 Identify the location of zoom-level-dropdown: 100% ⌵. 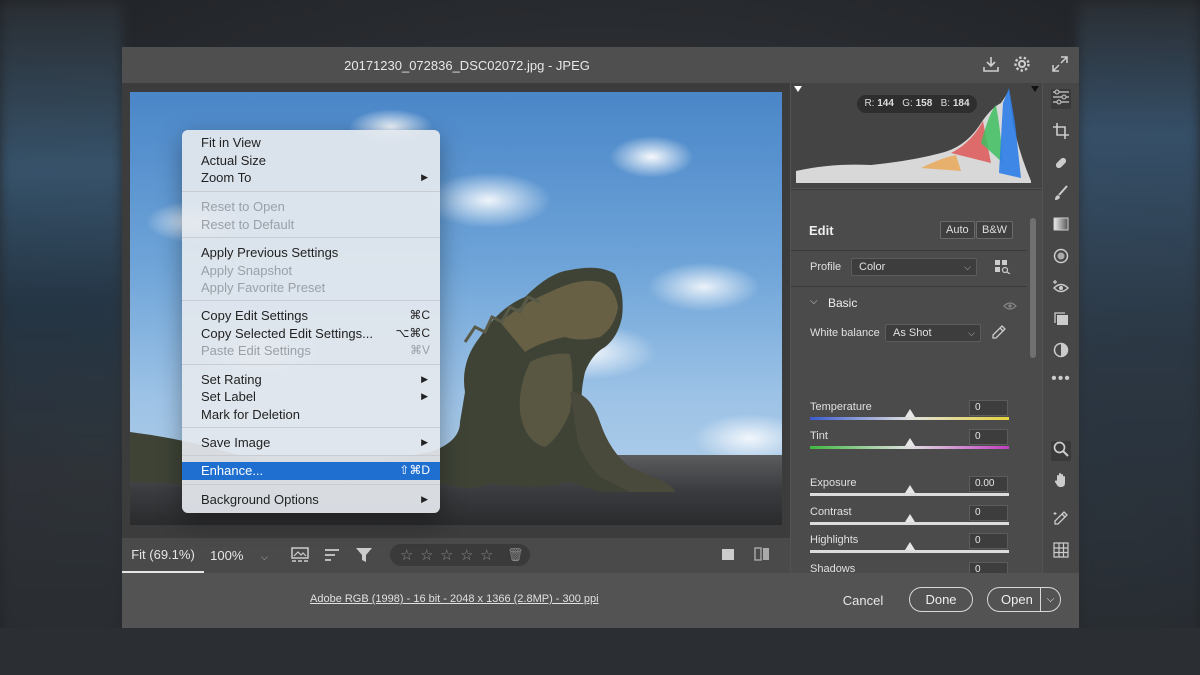
(239, 555).